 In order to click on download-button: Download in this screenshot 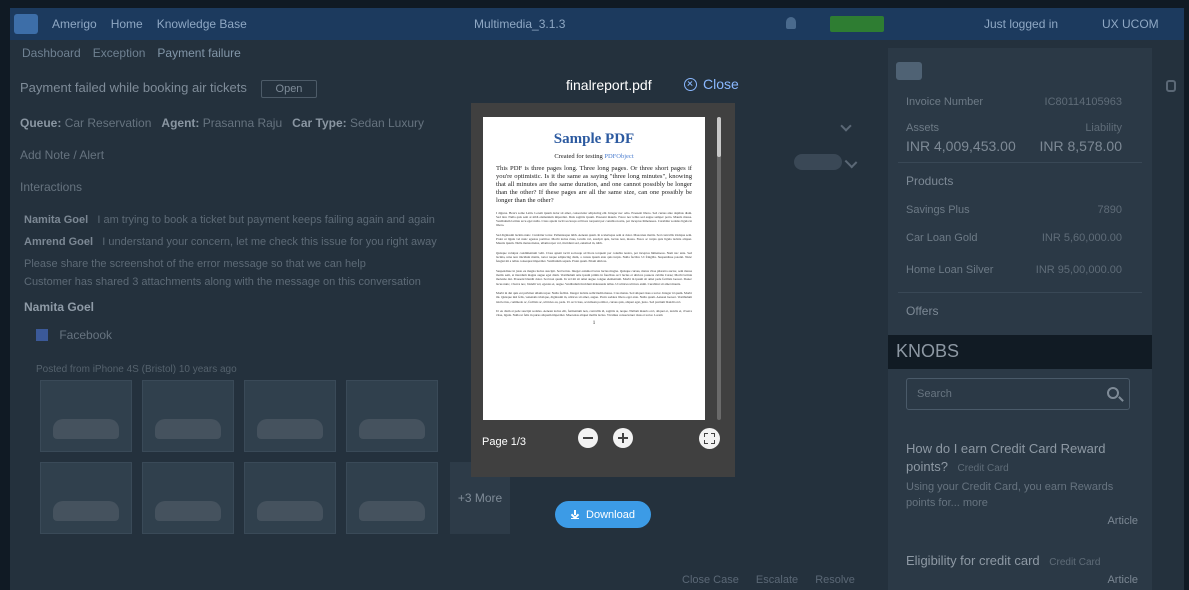, I will do `click(603, 514)`.